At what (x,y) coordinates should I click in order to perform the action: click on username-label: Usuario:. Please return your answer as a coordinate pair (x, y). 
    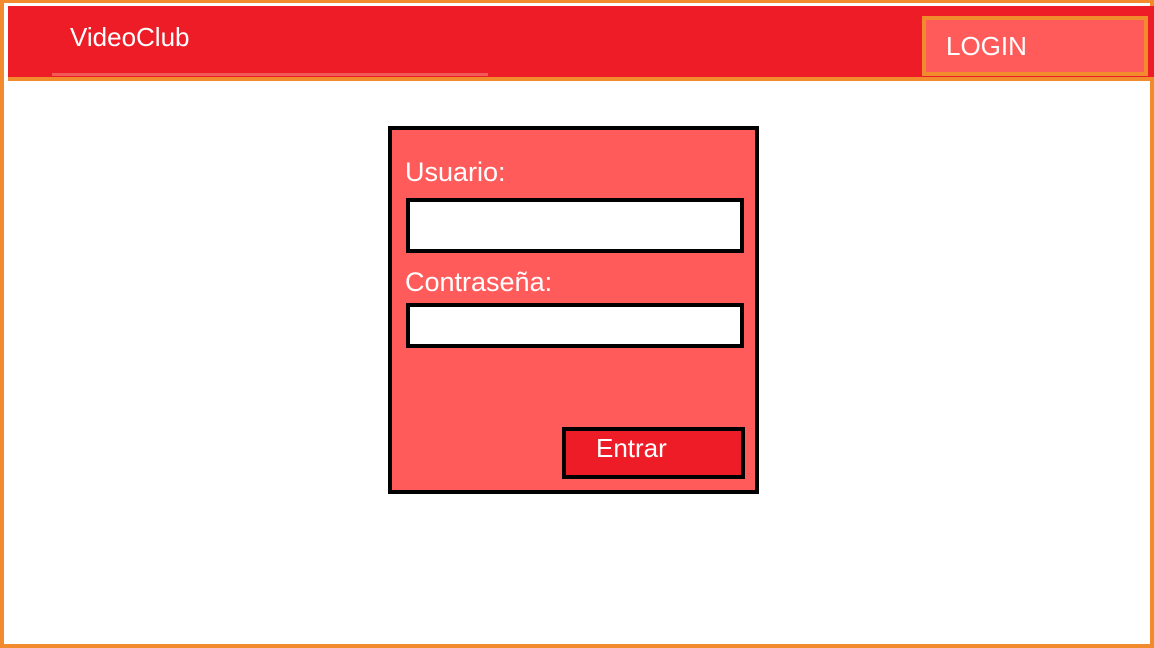
    Looking at the image, I should click on (455, 172).